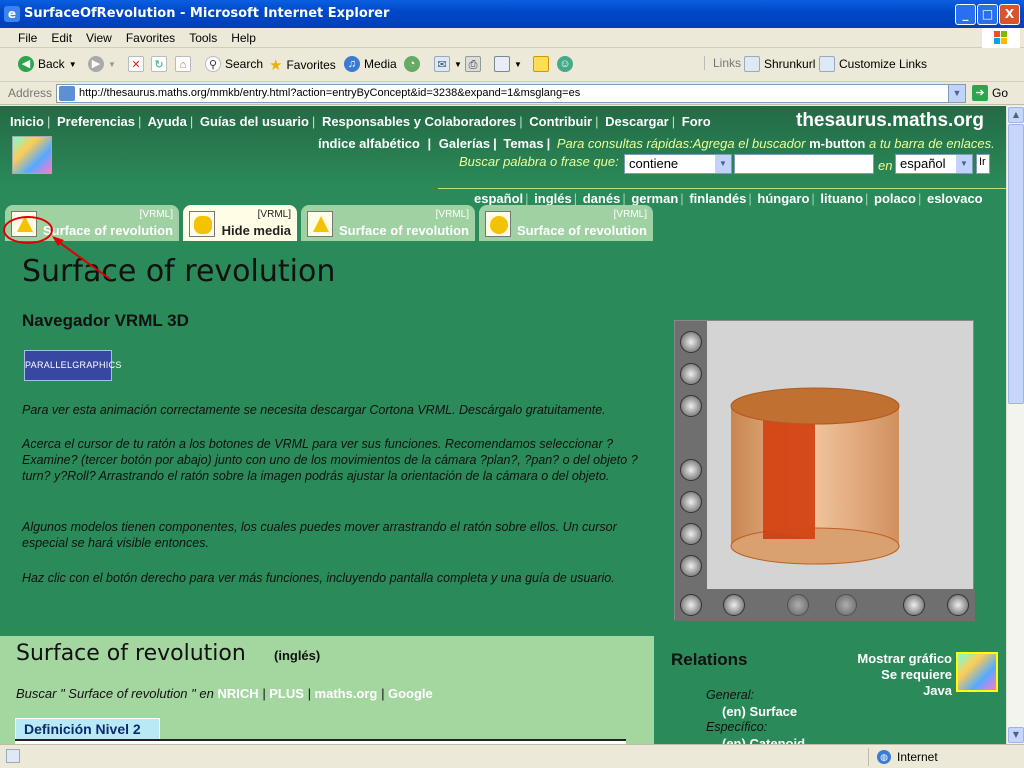 This screenshot has height=768, width=1024. What do you see at coordinates (934, 164) in the screenshot?
I see `search-language-select: español ▼` at bounding box center [934, 164].